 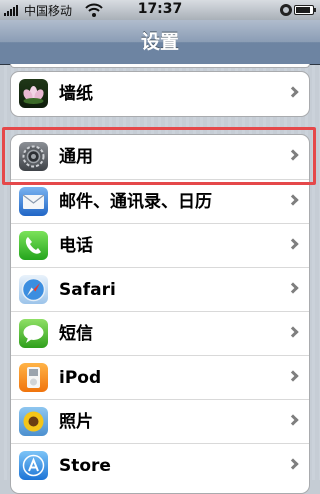 What do you see at coordinates (33, 333) in the screenshot?
I see `messages-bubble-icon` at bounding box center [33, 333].